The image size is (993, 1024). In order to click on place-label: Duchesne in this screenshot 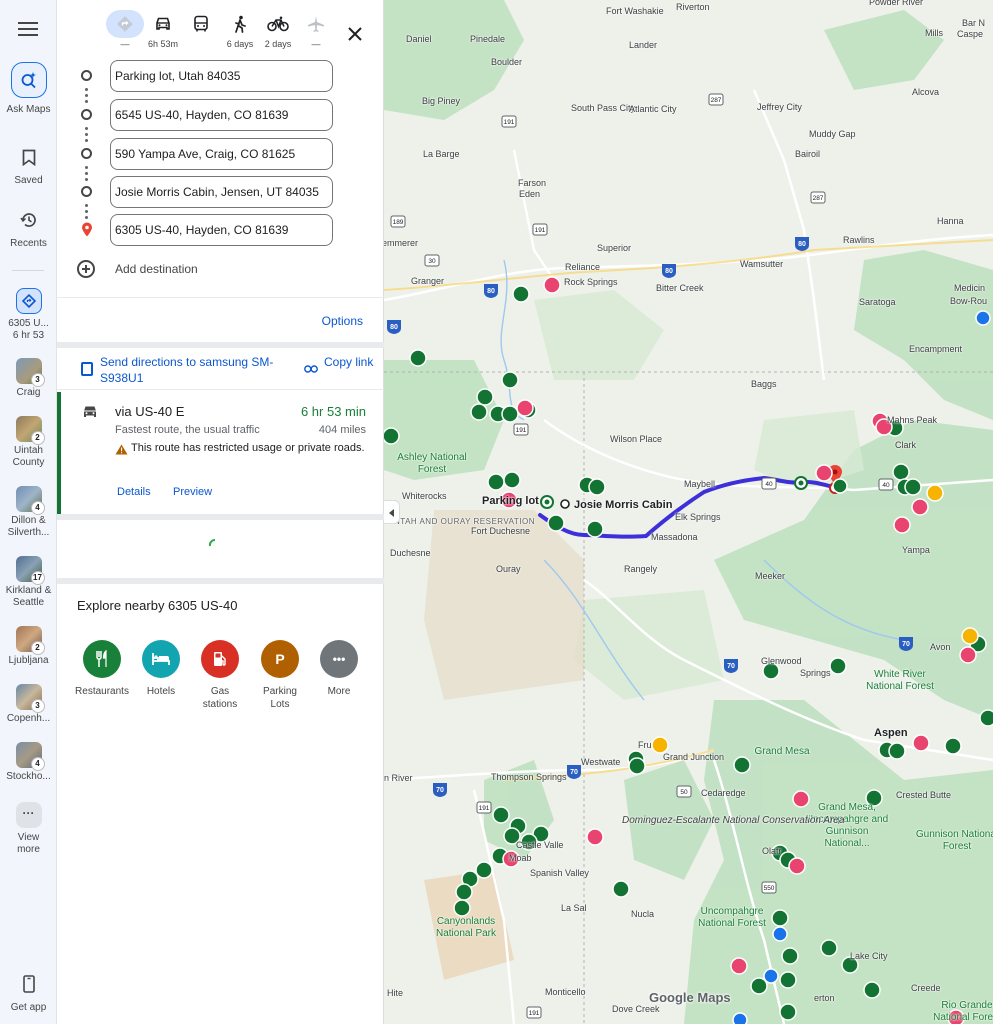, I will do `click(410, 553)`.